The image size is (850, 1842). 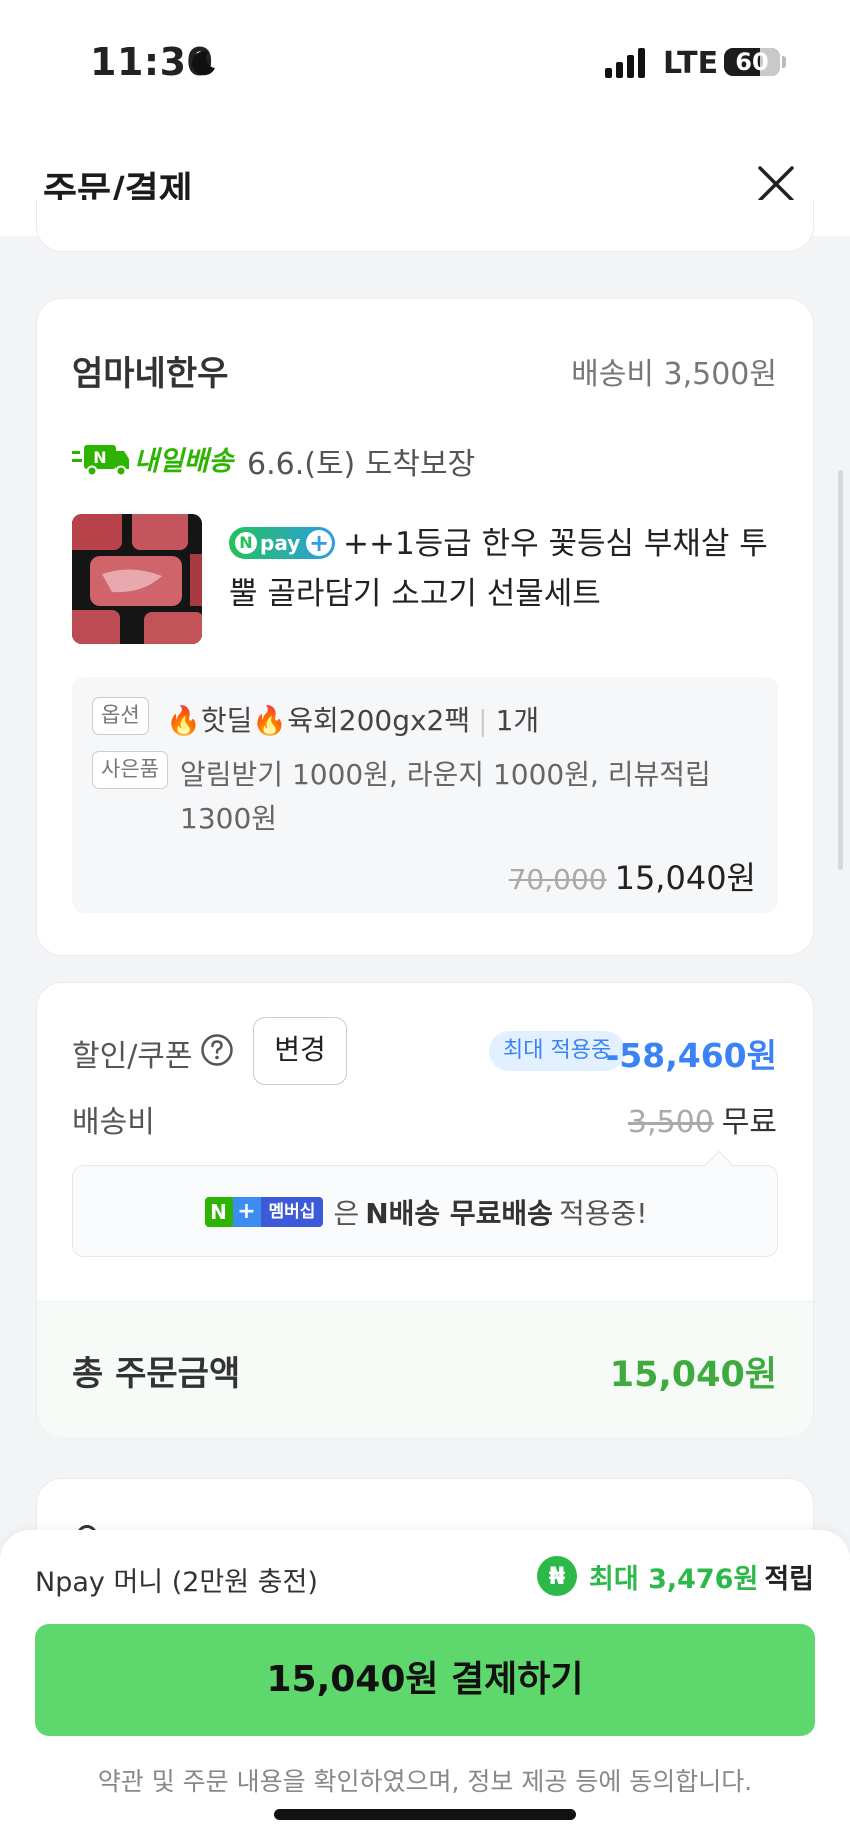 What do you see at coordinates (445, 796) in the screenshot?
I see `gift-text: 알림받기 1000원, 라운지 1000원, 리뷰적립 1300원` at bounding box center [445, 796].